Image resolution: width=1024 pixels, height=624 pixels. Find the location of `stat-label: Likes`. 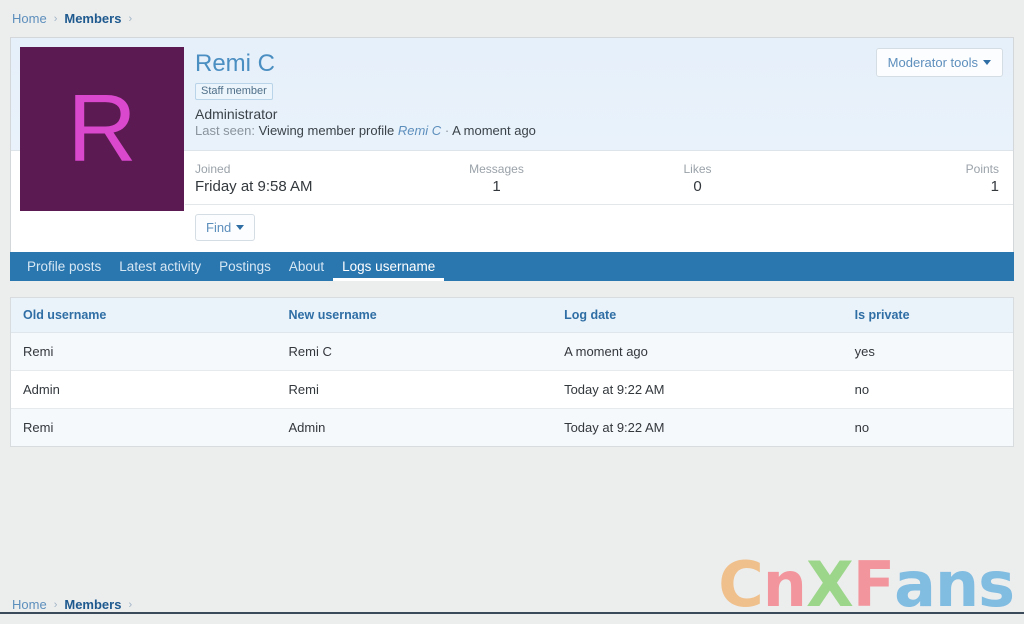

stat-label: Likes is located at coordinates (697, 169).